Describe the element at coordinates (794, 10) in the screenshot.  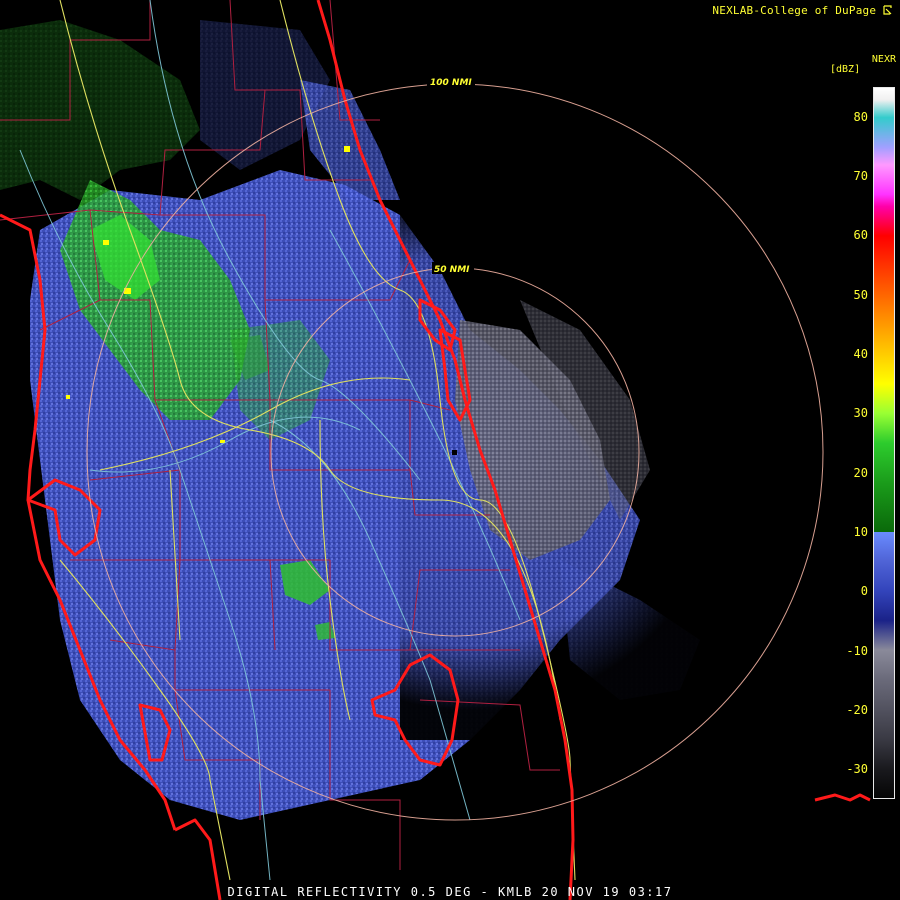
I see `credit-text: NEXLAB-College of DuPage` at that location.